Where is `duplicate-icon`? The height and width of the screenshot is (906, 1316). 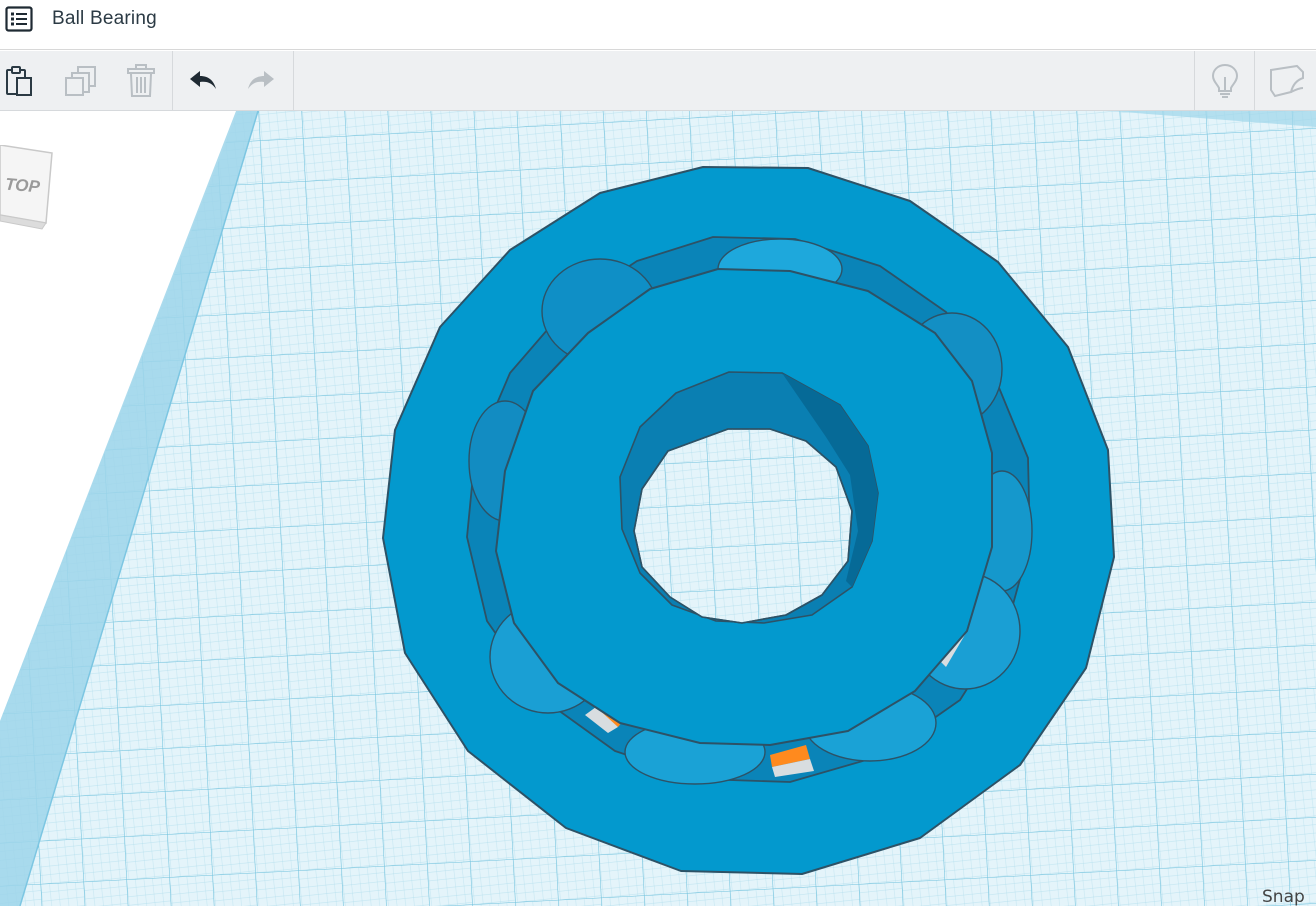 duplicate-icon is located at coordinates (80, 80).